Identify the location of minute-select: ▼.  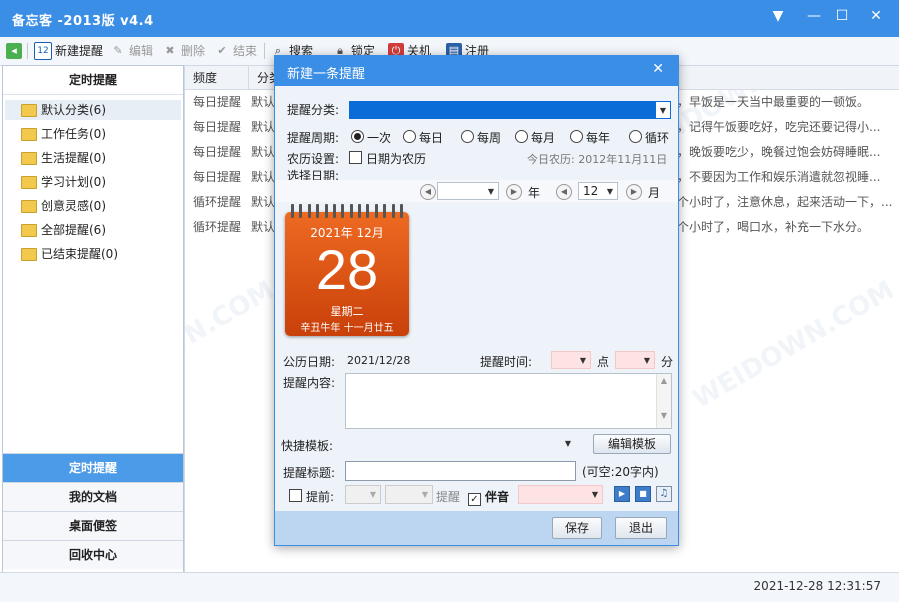
(635, 360).